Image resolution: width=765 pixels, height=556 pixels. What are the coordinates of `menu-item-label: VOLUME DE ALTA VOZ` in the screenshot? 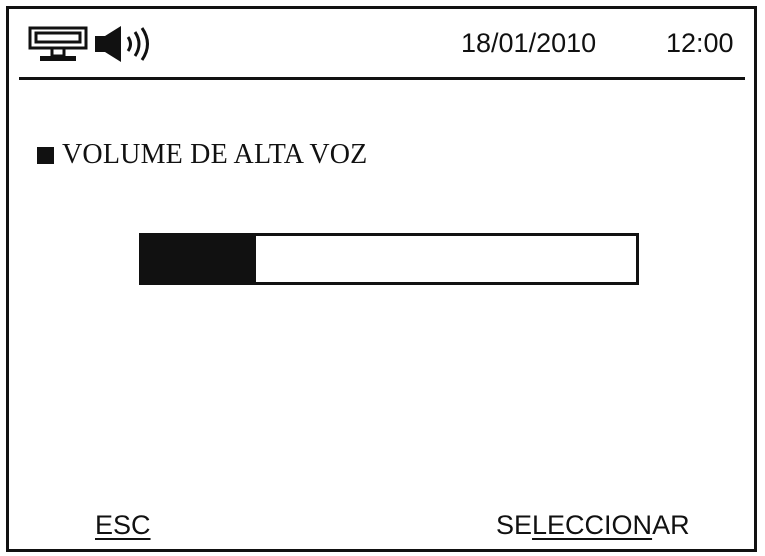 It's located at (215, 154).